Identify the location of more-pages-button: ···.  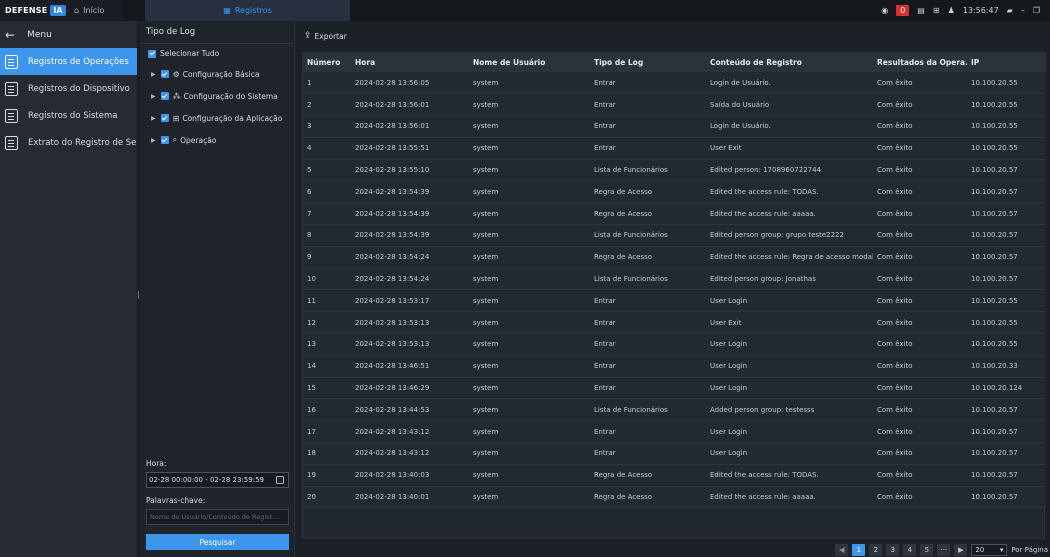
(944, 550).